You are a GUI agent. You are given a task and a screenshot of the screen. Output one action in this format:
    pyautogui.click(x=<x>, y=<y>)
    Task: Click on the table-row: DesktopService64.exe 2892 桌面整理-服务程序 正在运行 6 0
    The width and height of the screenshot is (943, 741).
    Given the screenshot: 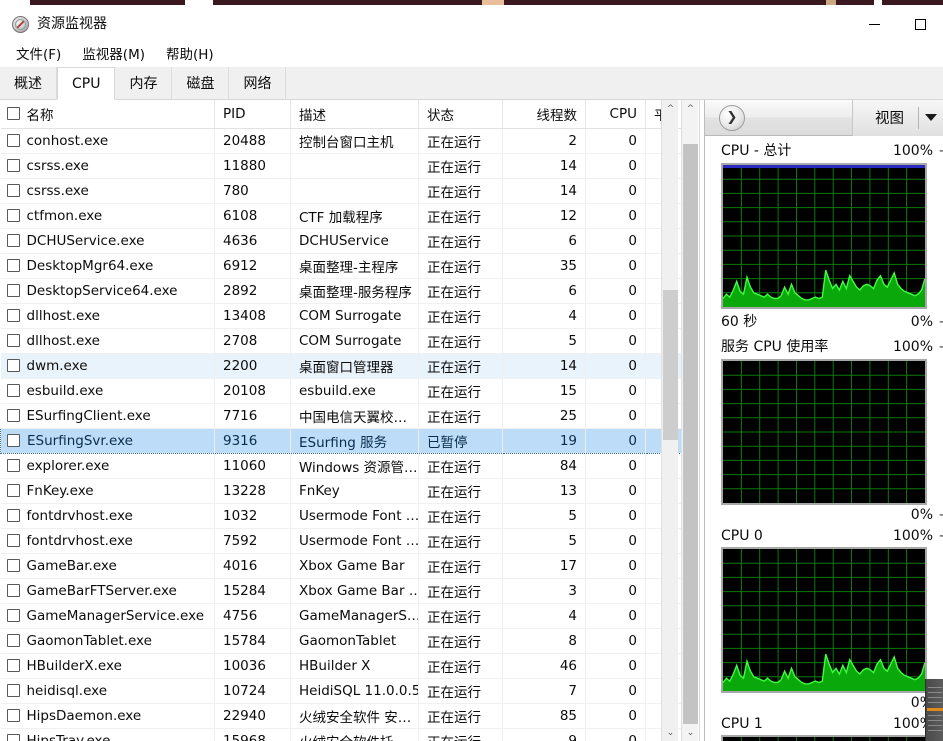 What is the action you would take?
    pyautogui.click(x=341, y=291)
    